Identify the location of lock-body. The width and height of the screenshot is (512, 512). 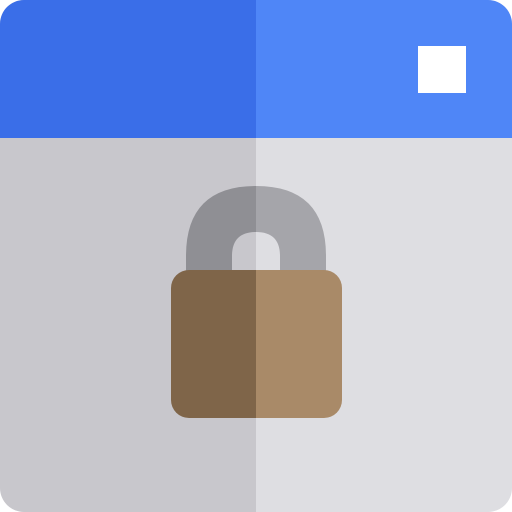
(256, 344).